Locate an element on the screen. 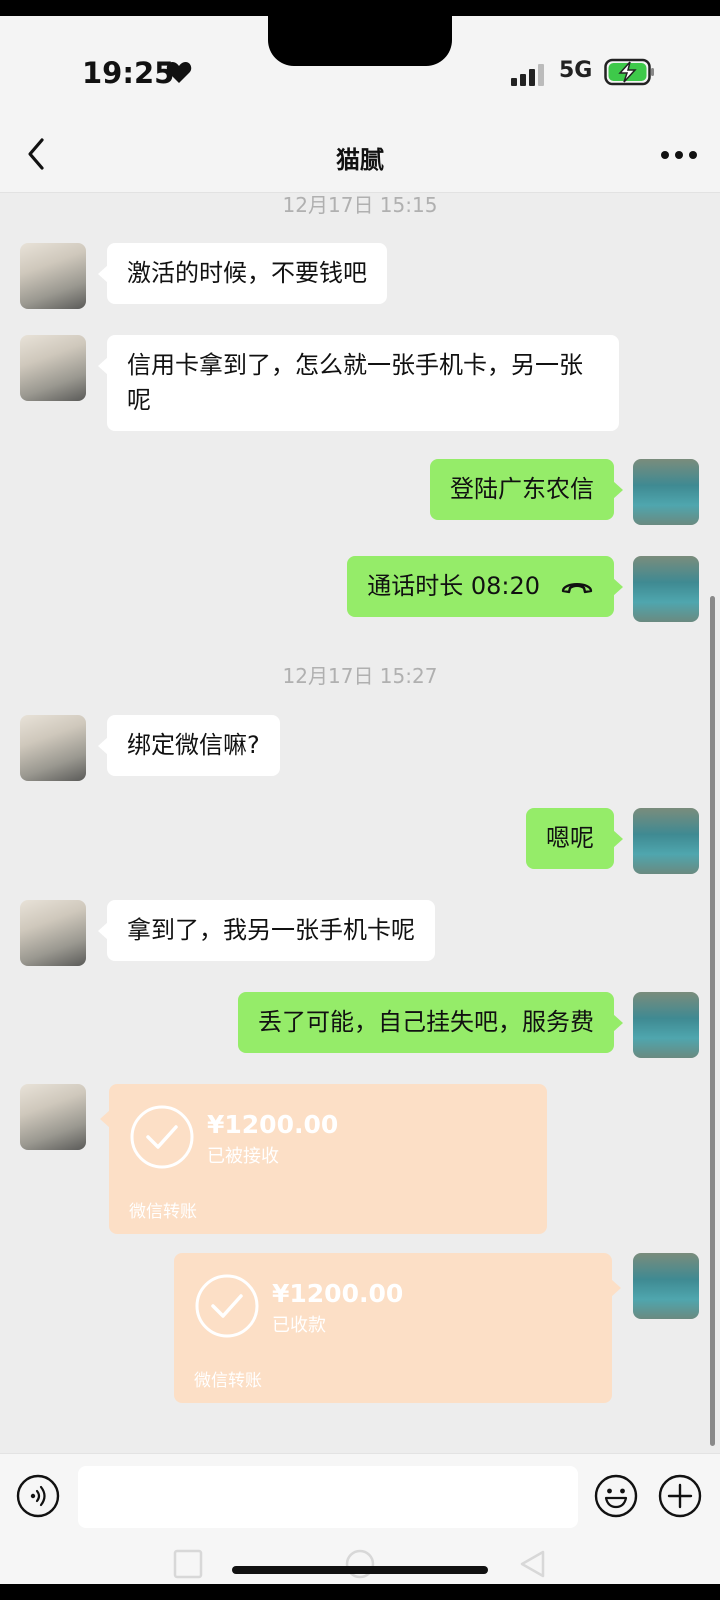 This screenshot has height=1600, width=720. message-input is located at coordinates (328, 1497).